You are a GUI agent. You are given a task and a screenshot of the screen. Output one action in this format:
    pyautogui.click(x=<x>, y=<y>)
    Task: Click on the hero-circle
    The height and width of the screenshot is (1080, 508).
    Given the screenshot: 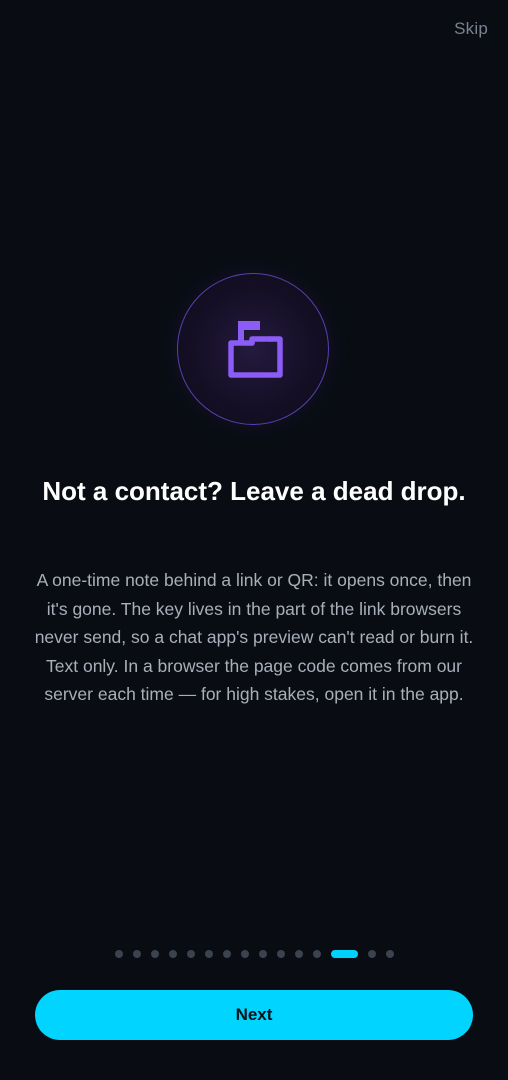 What is the action you would take?
    pyautogui.click(x=253, y=349)
    